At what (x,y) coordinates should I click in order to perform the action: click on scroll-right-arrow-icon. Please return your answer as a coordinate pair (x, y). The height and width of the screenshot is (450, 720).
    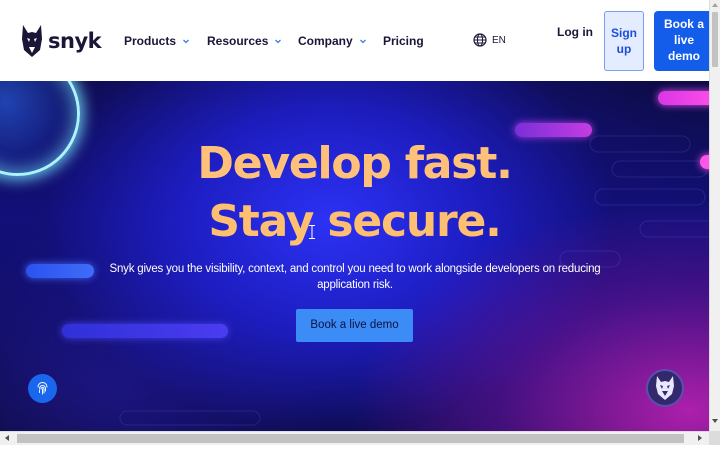
    Looking at the image, I should click on (700, 438).